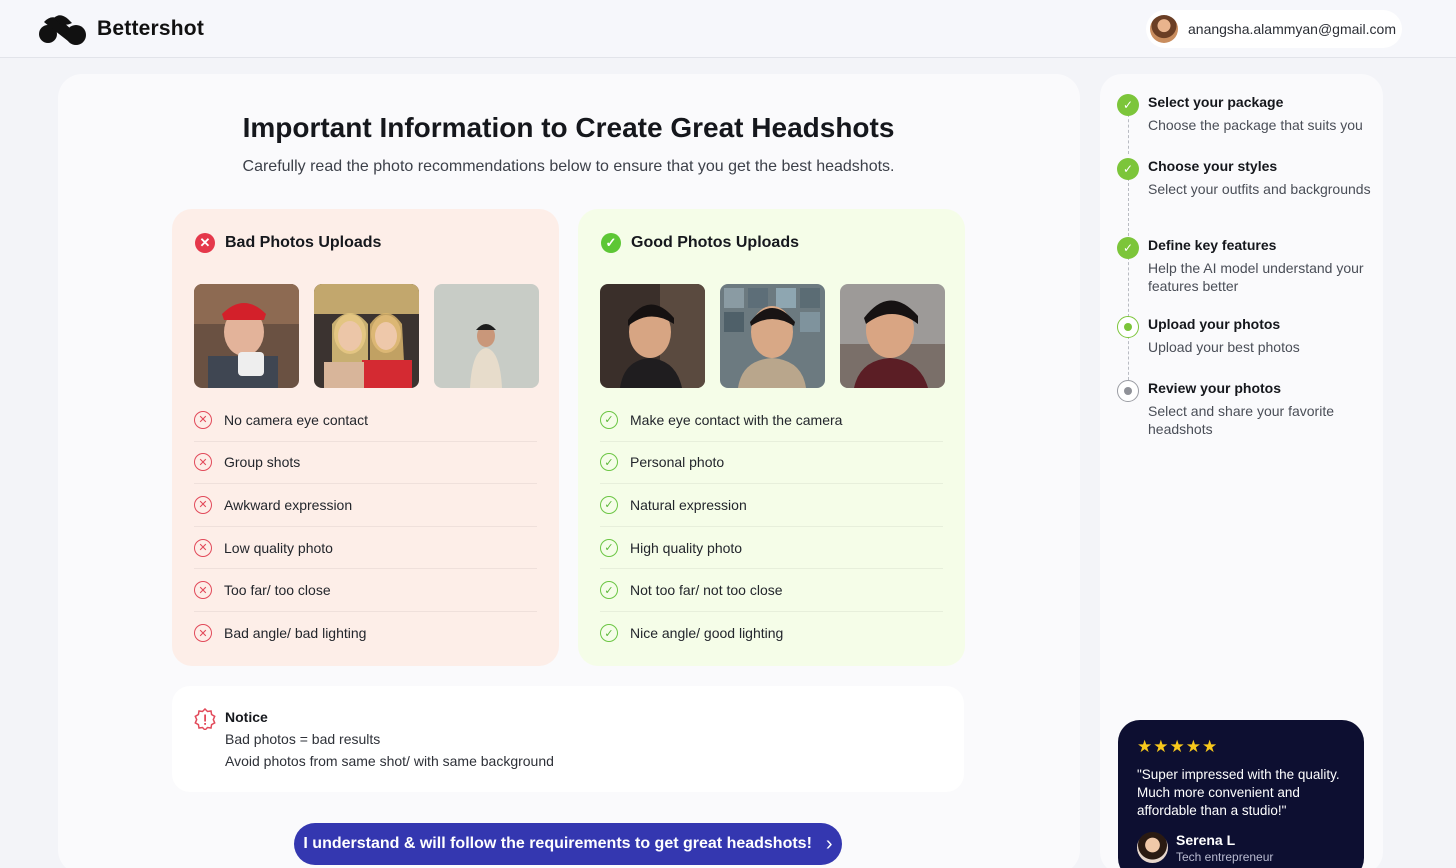 The height and width of the screenshot is (868, 1456). What do you see at coordinates (728, 29) in the screenshot?
I see `top-bar: Bettershot anangsha.alammyan@gmail.com` at bounding box center [728, 29].